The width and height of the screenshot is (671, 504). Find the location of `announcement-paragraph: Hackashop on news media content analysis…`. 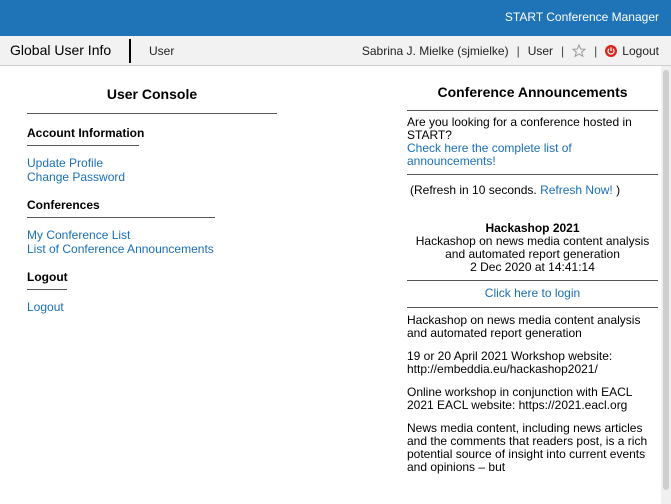

announcement-paragraph: Hackashop on news media content analysis… is located at coordinates (524, 326).